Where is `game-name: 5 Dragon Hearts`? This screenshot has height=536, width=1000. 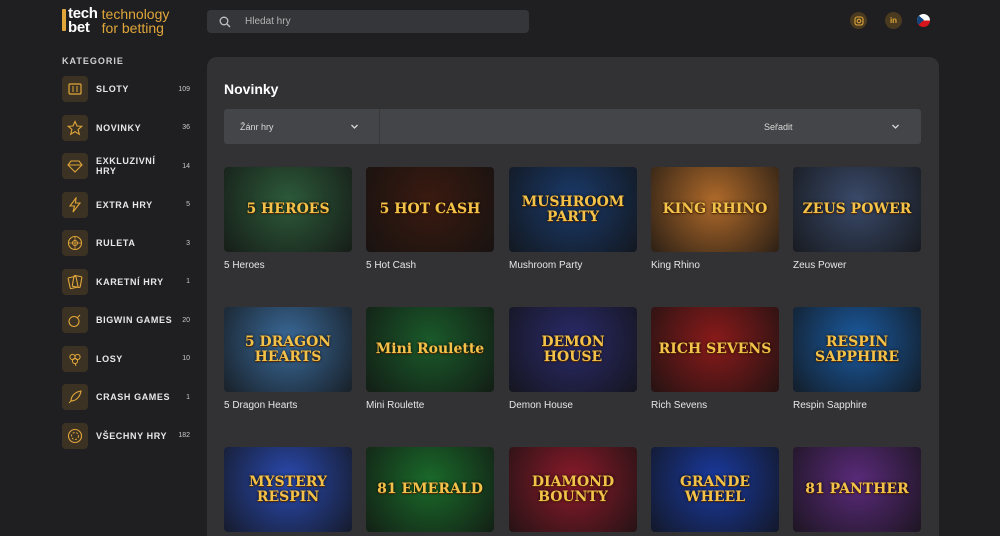
game-name: 5 Dragon Hearts is located at coordinates (288, 405).